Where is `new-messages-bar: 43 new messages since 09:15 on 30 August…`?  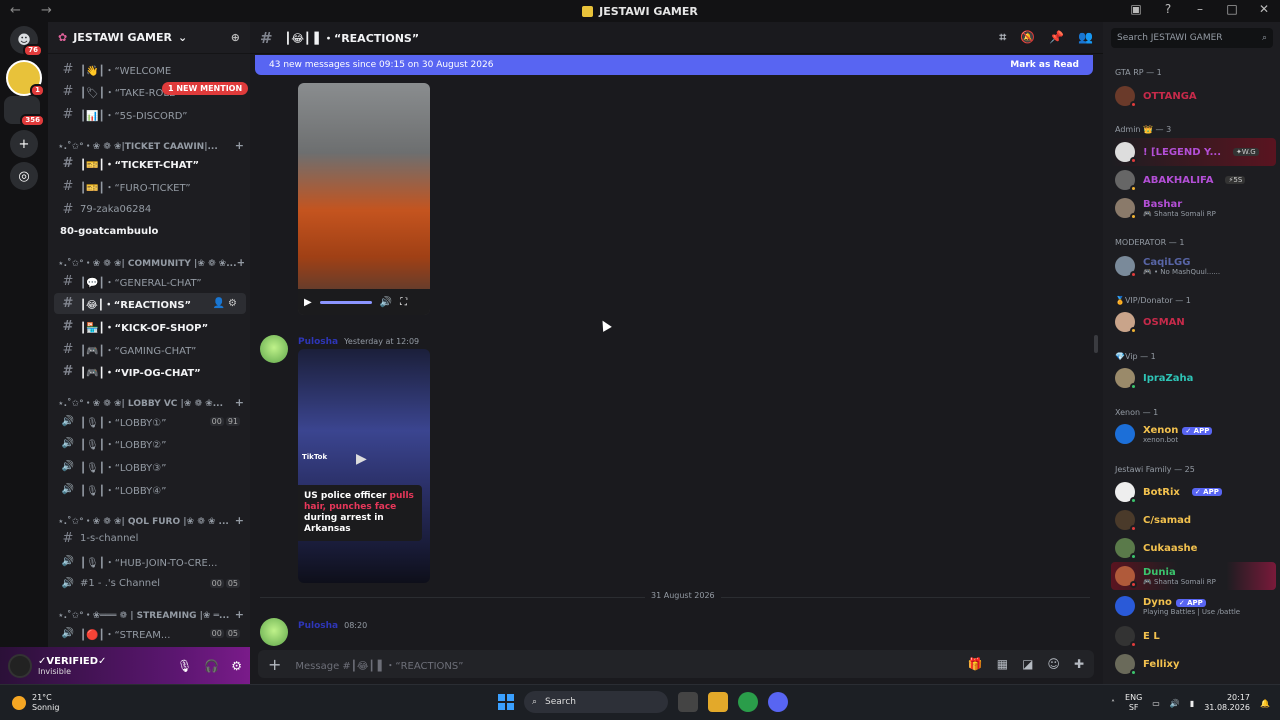 new-messages-bar: 43 new messages since 09:15 on 30 August… is located at coordinates (674, 65).